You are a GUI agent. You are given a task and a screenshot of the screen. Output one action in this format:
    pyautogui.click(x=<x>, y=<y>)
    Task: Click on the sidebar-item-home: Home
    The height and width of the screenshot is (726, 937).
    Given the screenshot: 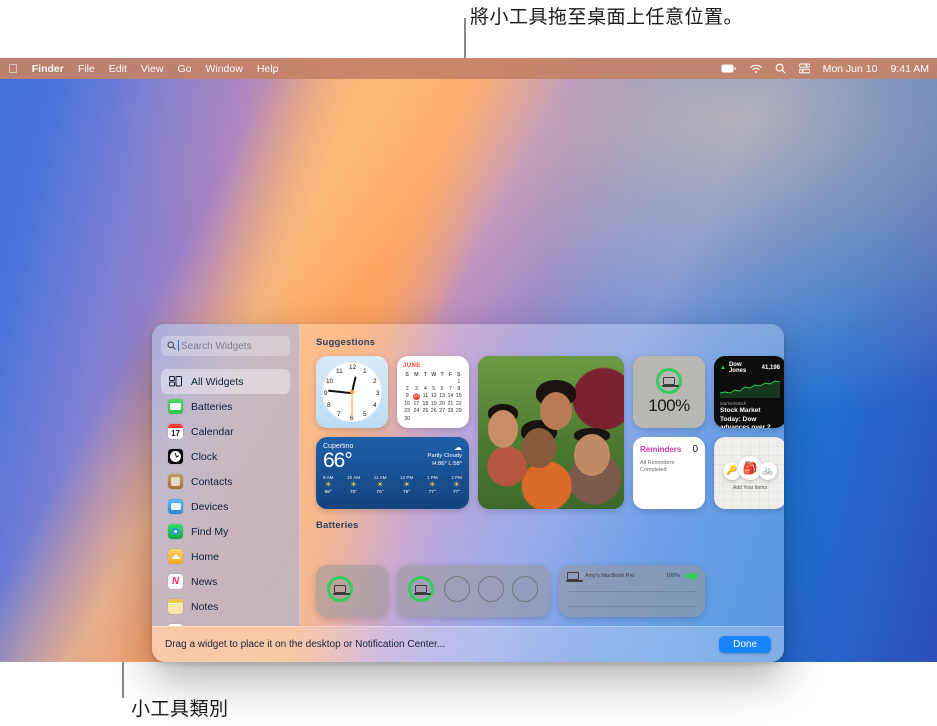 What is the action you would take?
    pyautogui.click(x=225, y=556)
    